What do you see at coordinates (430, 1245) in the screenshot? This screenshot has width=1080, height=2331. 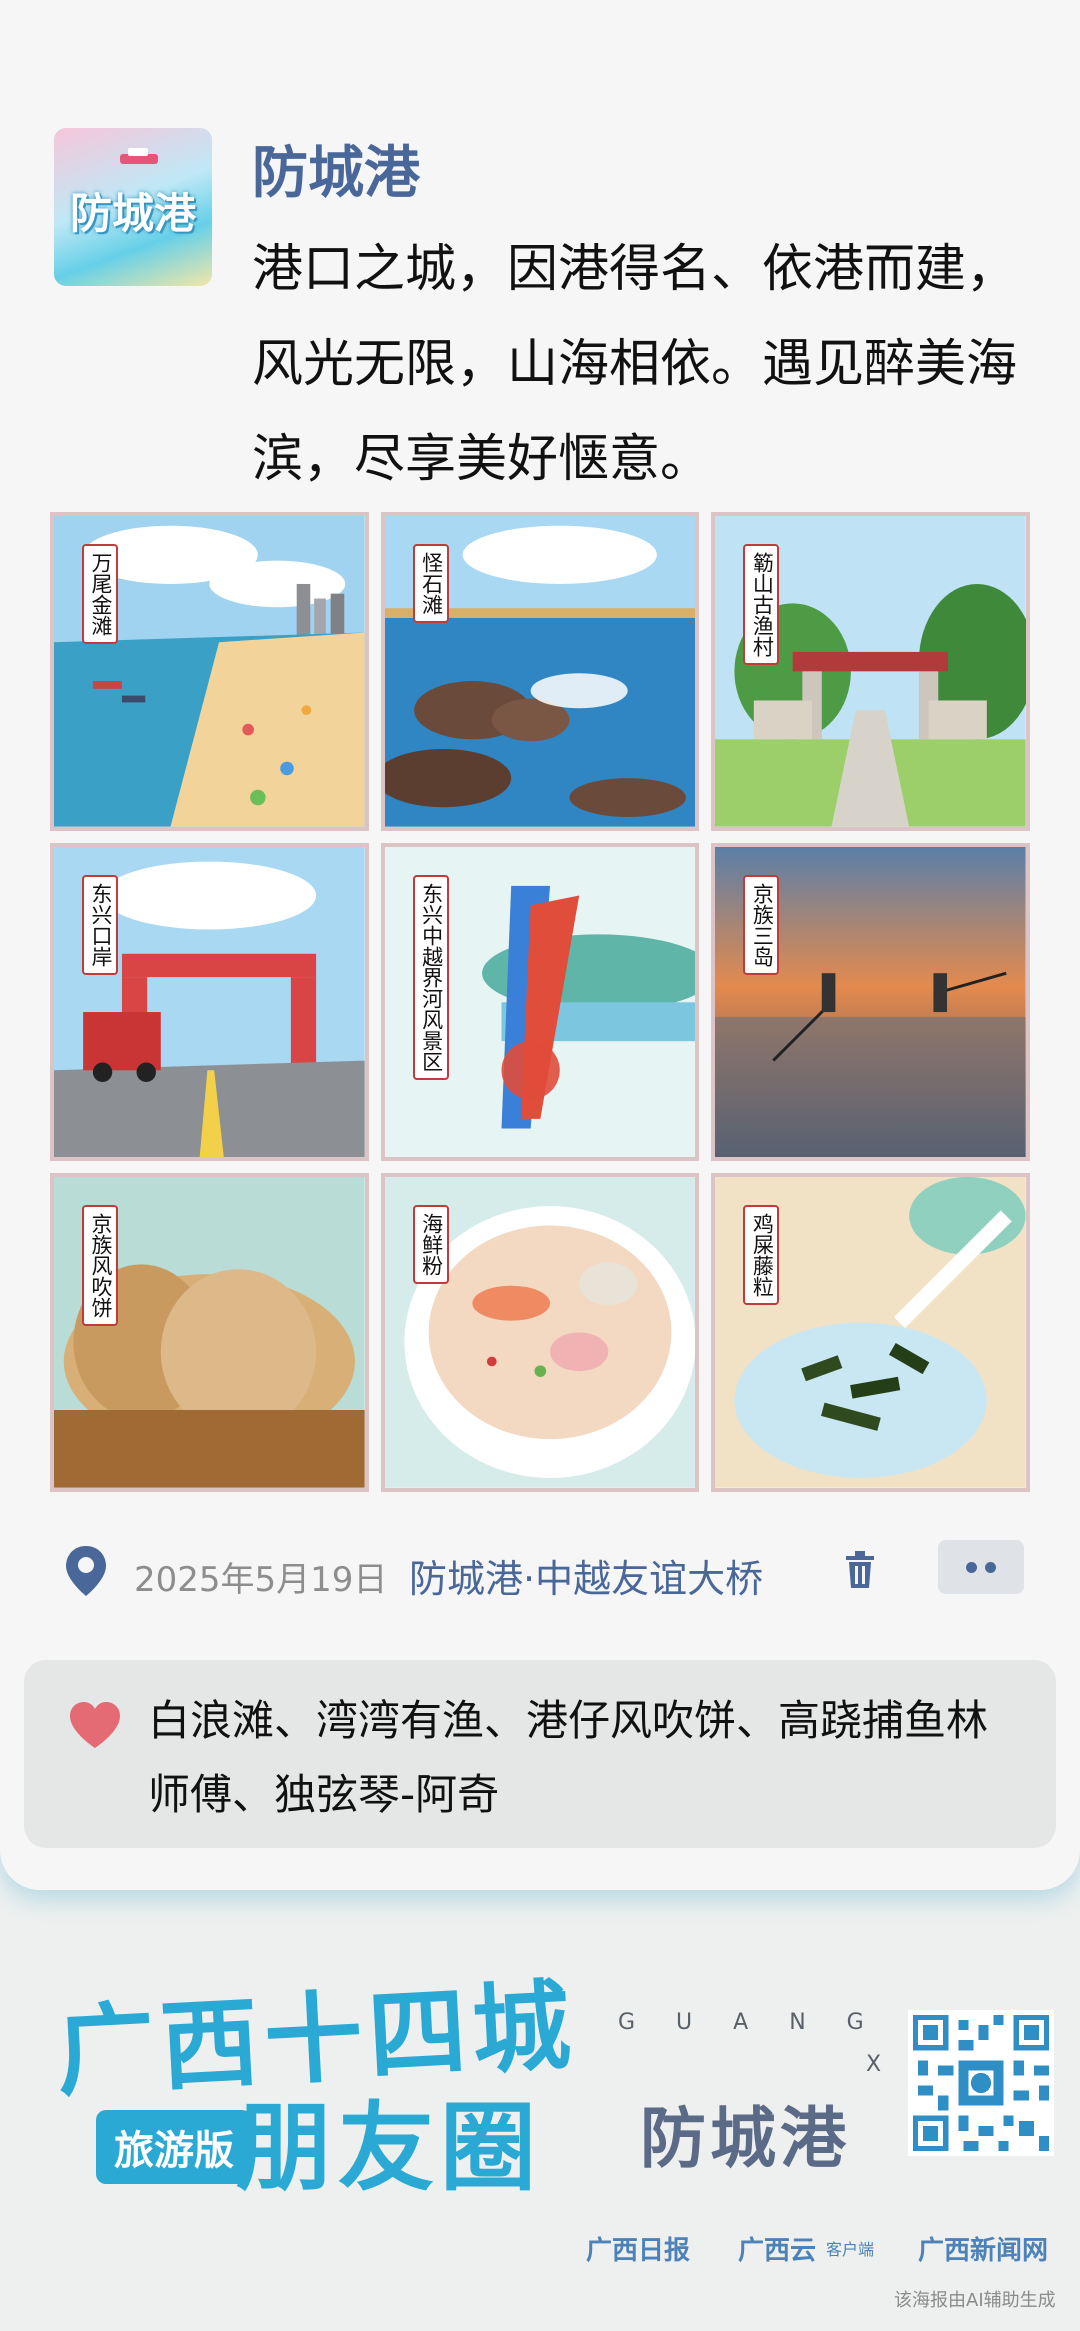 I see `tile-label: 海鲜粉` at bounding box center [430, 1245].